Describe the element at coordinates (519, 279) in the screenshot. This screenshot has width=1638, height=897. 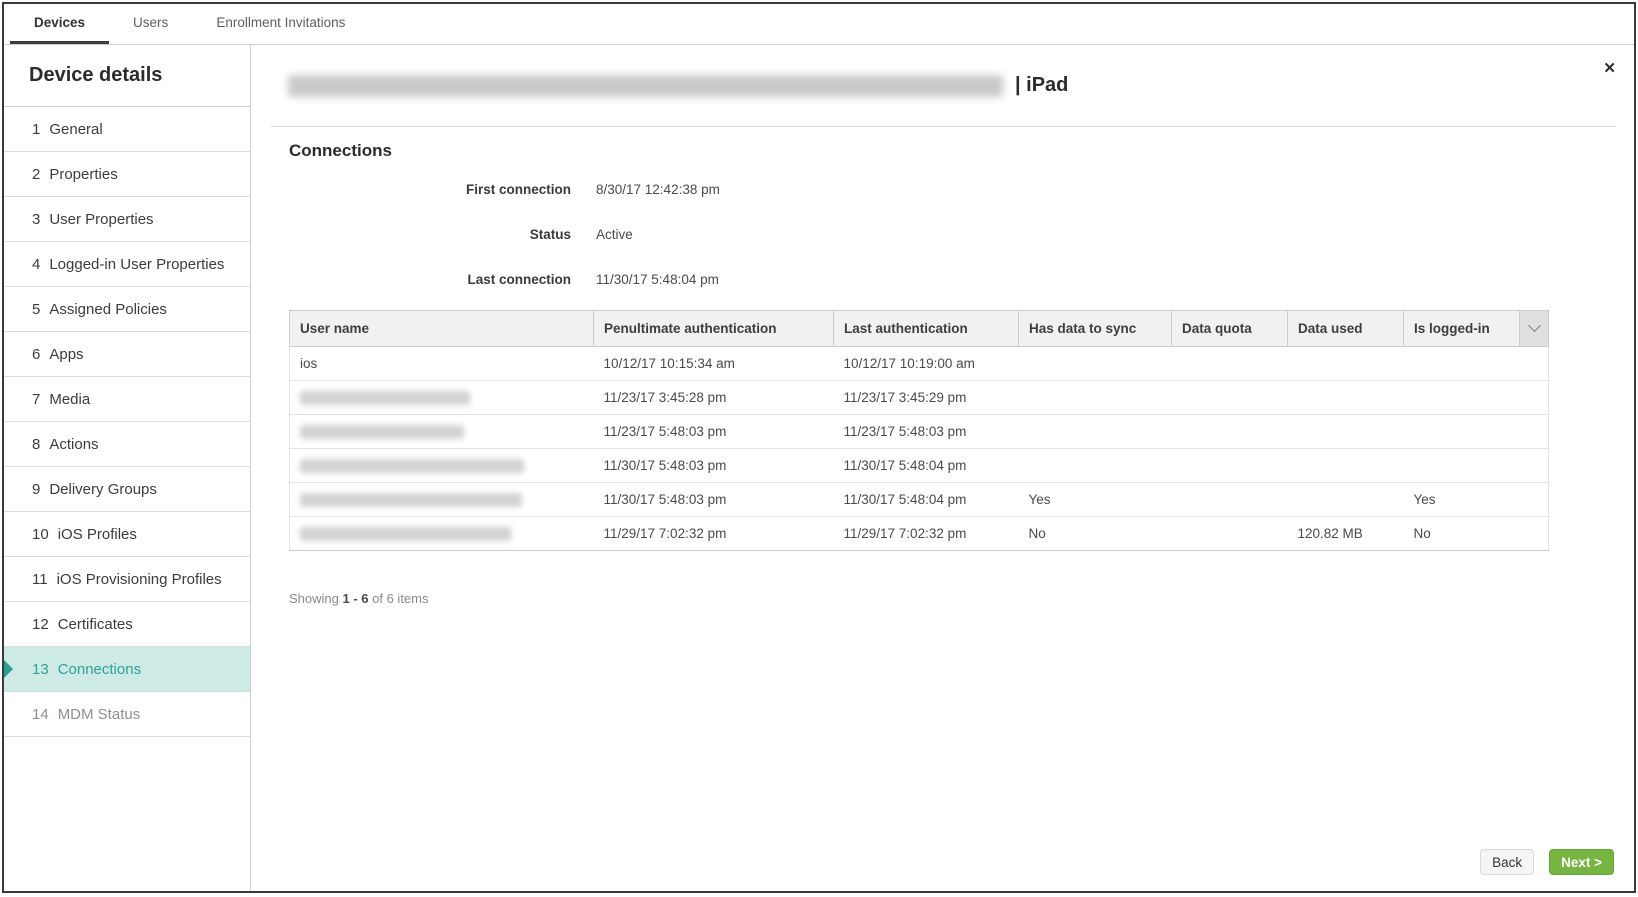
I see `field-label: Last connection` at that location.